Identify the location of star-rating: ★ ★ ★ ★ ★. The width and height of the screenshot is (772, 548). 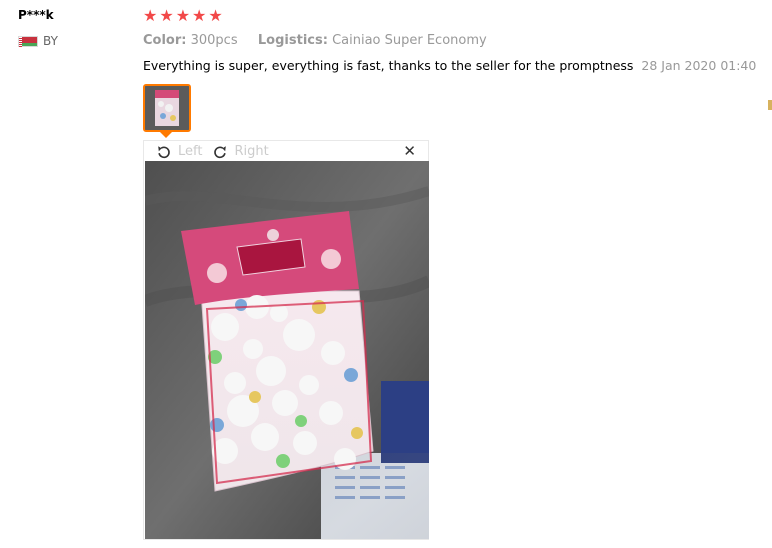
(183, 16).